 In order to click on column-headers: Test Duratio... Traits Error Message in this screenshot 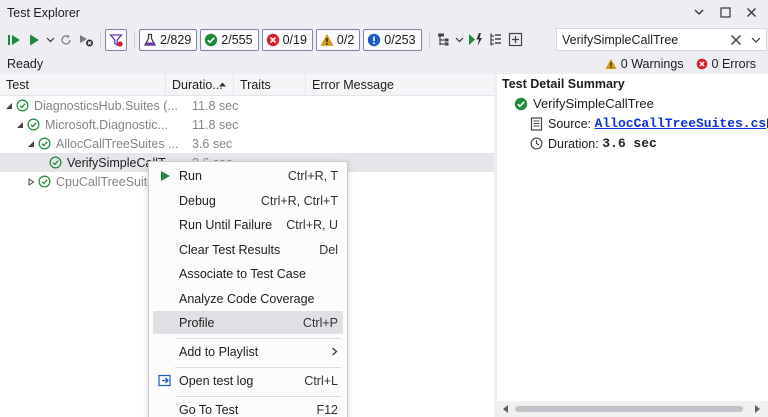, I will do `click(247, 85)`.